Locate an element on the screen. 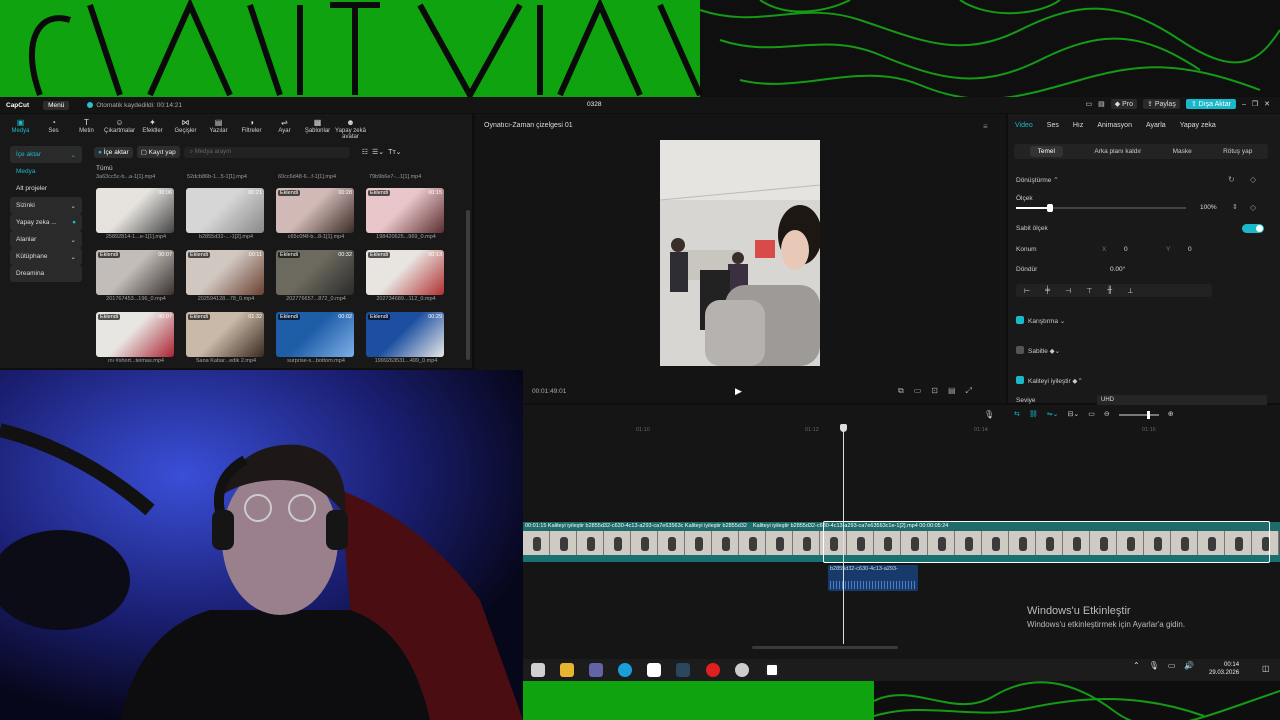  media-item: Eklendi 00:11 202594128...78_0.mp4 is located at coordinates (231, 281).